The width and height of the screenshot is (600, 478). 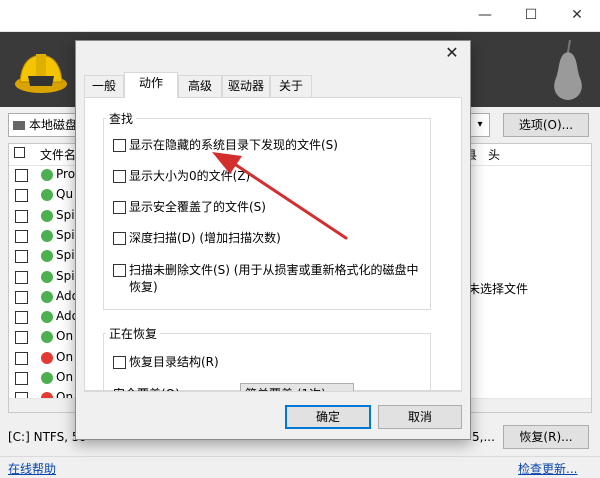 I want to click on close-button: ✕, so click(x=577, y=15).